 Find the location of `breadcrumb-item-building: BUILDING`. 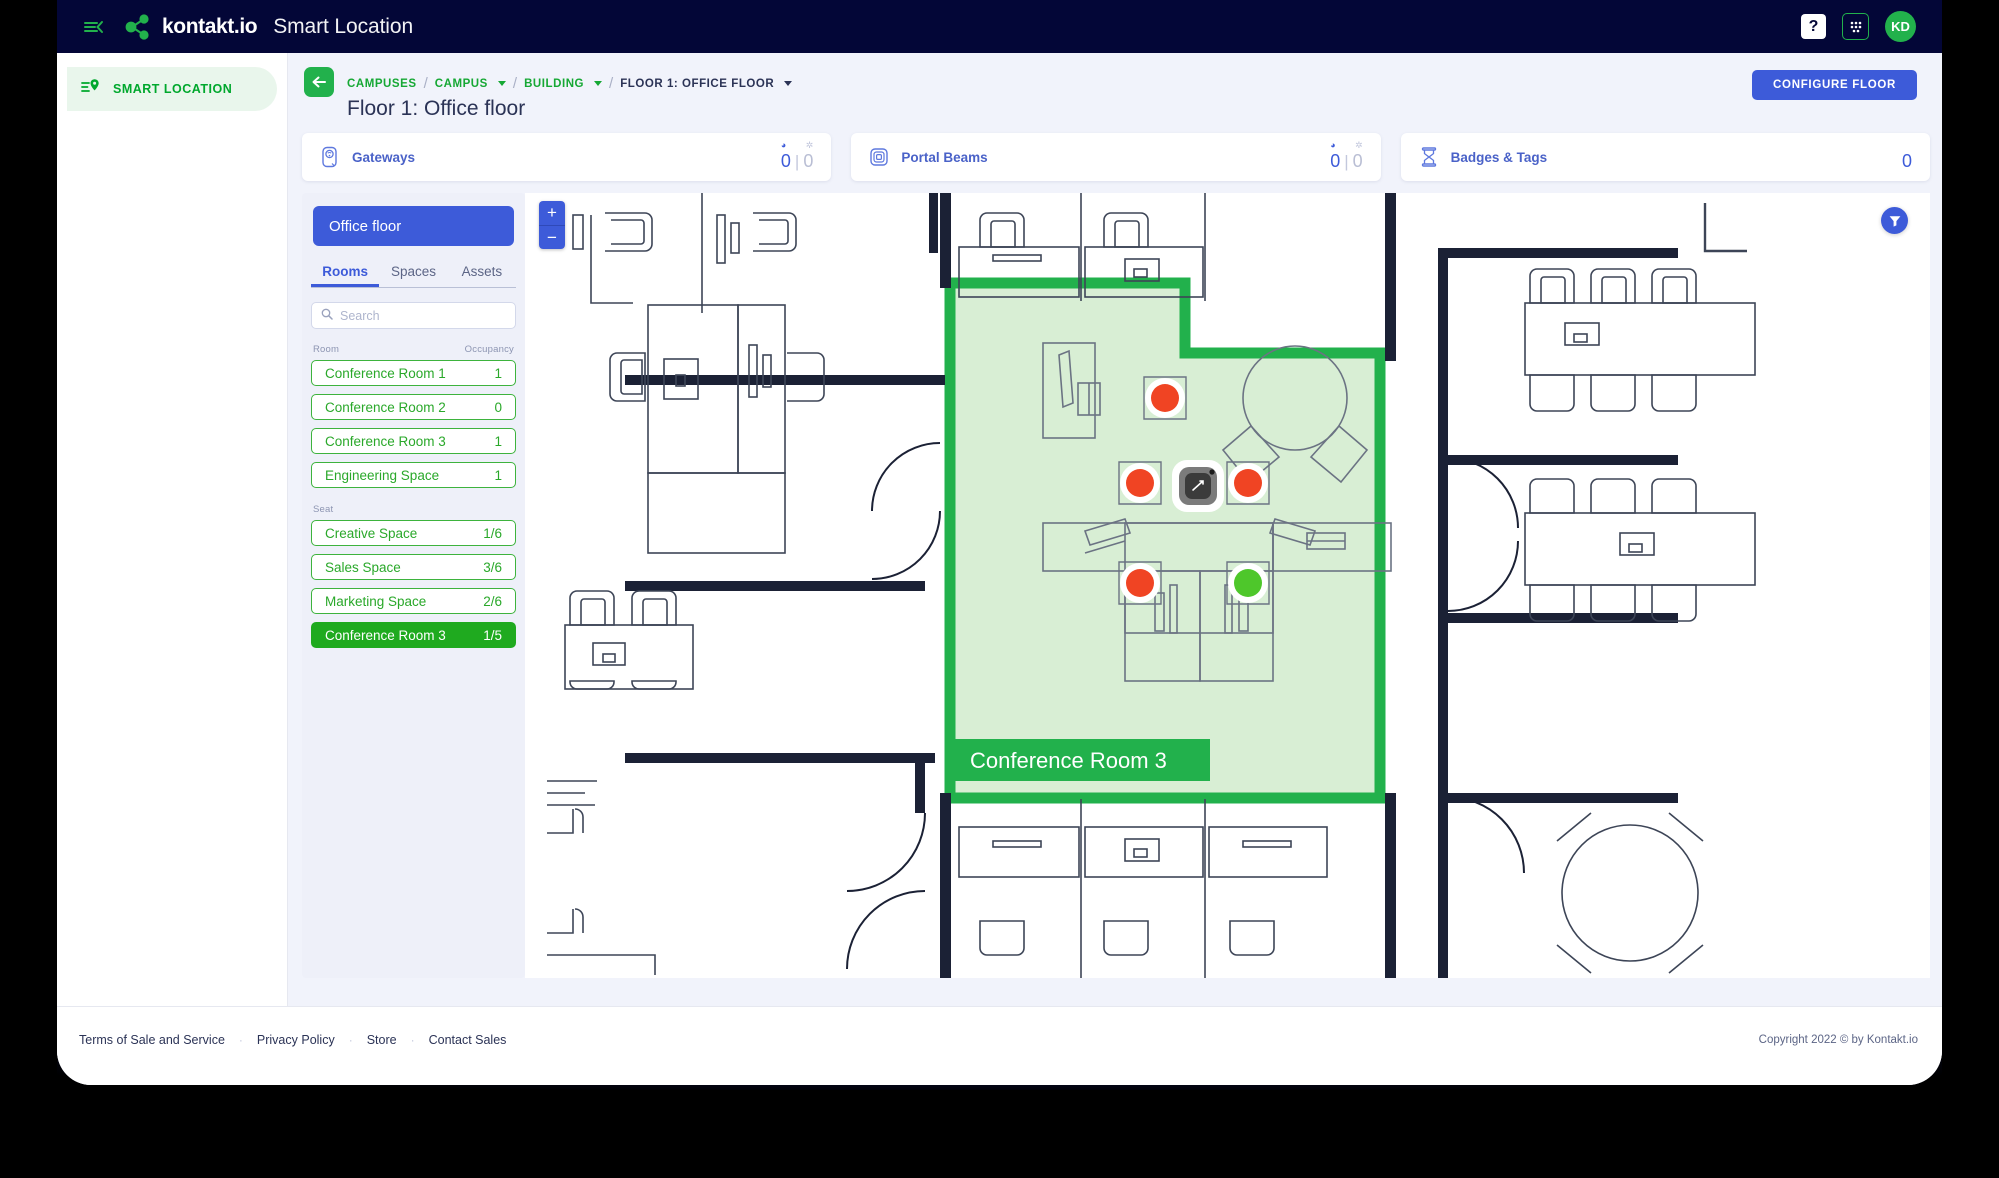

breadcrumb-item-building: BUILDING is located at coordinates (554, 84).